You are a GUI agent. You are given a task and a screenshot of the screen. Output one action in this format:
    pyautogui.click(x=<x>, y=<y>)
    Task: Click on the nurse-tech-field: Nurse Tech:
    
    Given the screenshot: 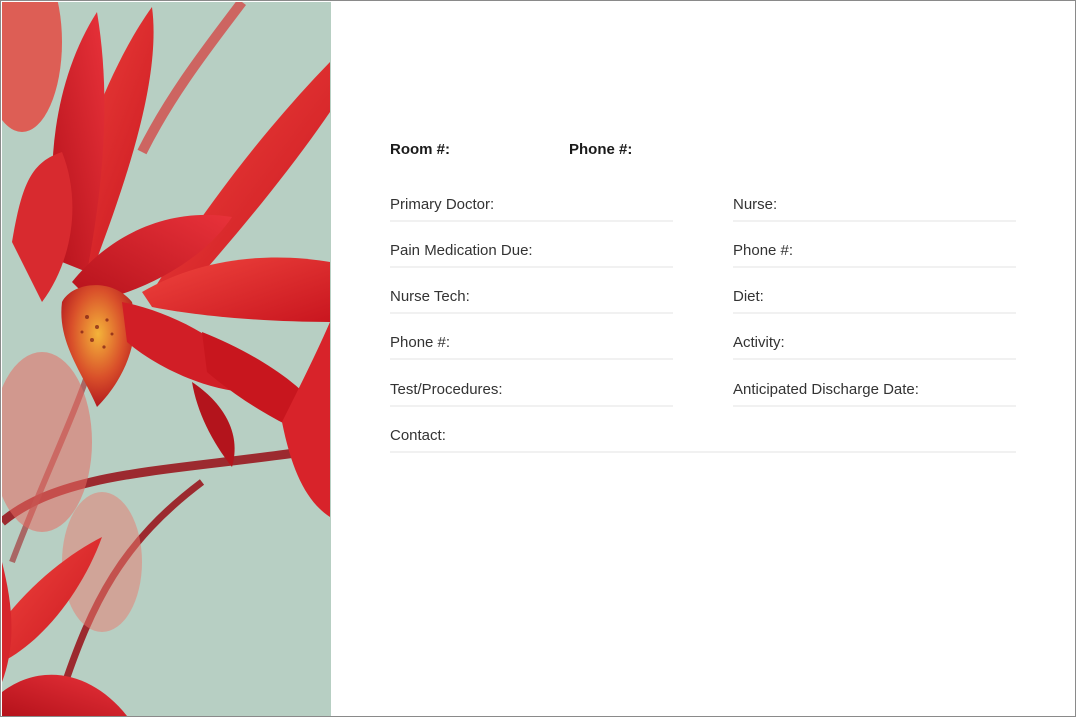 What is the action you would take?
    pyautogui.click(x=531, y=301)
    